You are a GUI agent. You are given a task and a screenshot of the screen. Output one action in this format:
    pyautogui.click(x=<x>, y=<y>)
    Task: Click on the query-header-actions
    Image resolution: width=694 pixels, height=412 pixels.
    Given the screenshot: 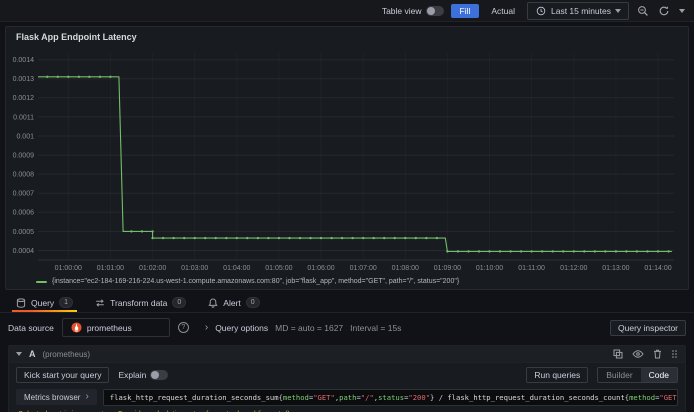 What is the action you would take?
    pyautogui.click(x=645, y=354)
    